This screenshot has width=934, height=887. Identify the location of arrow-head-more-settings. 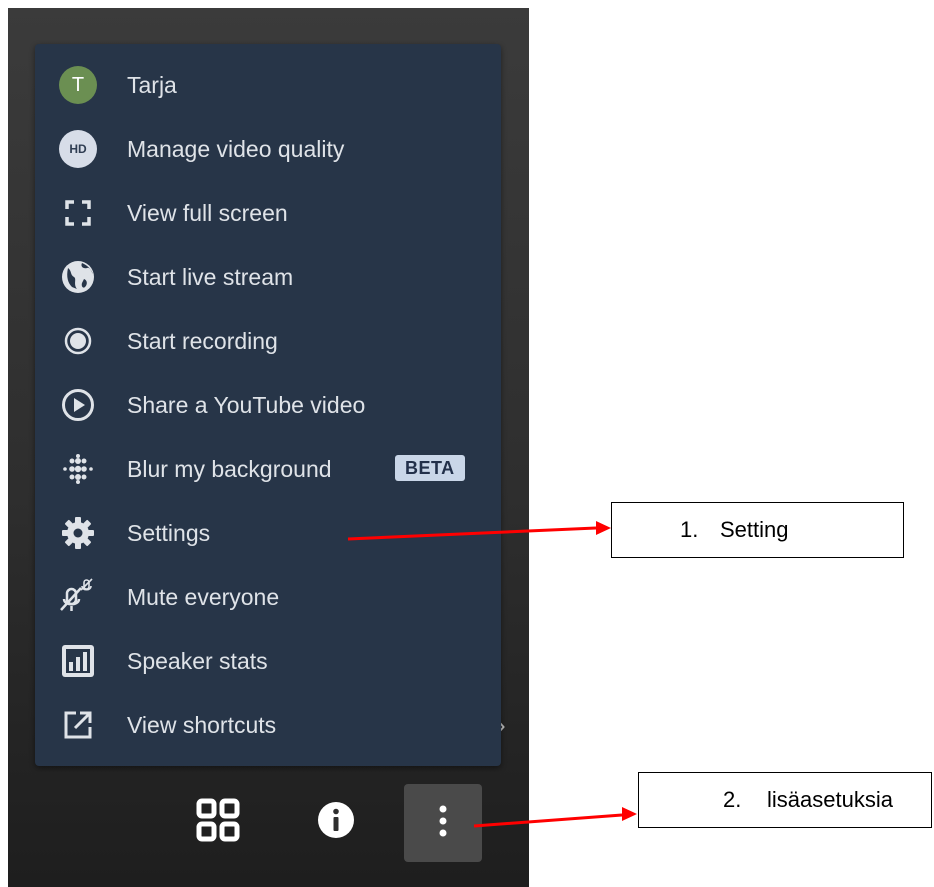
(629, 814).